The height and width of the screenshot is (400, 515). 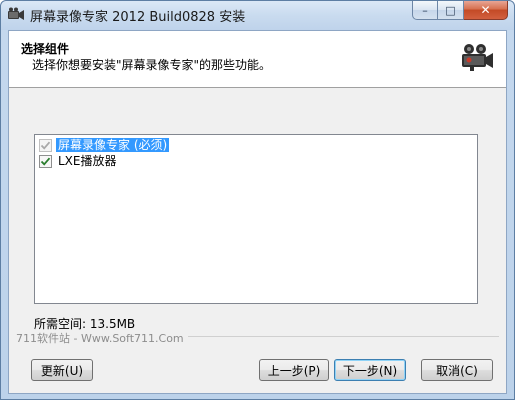 I want to click on list-item: LXE播放器, so click(x=79, y=161).